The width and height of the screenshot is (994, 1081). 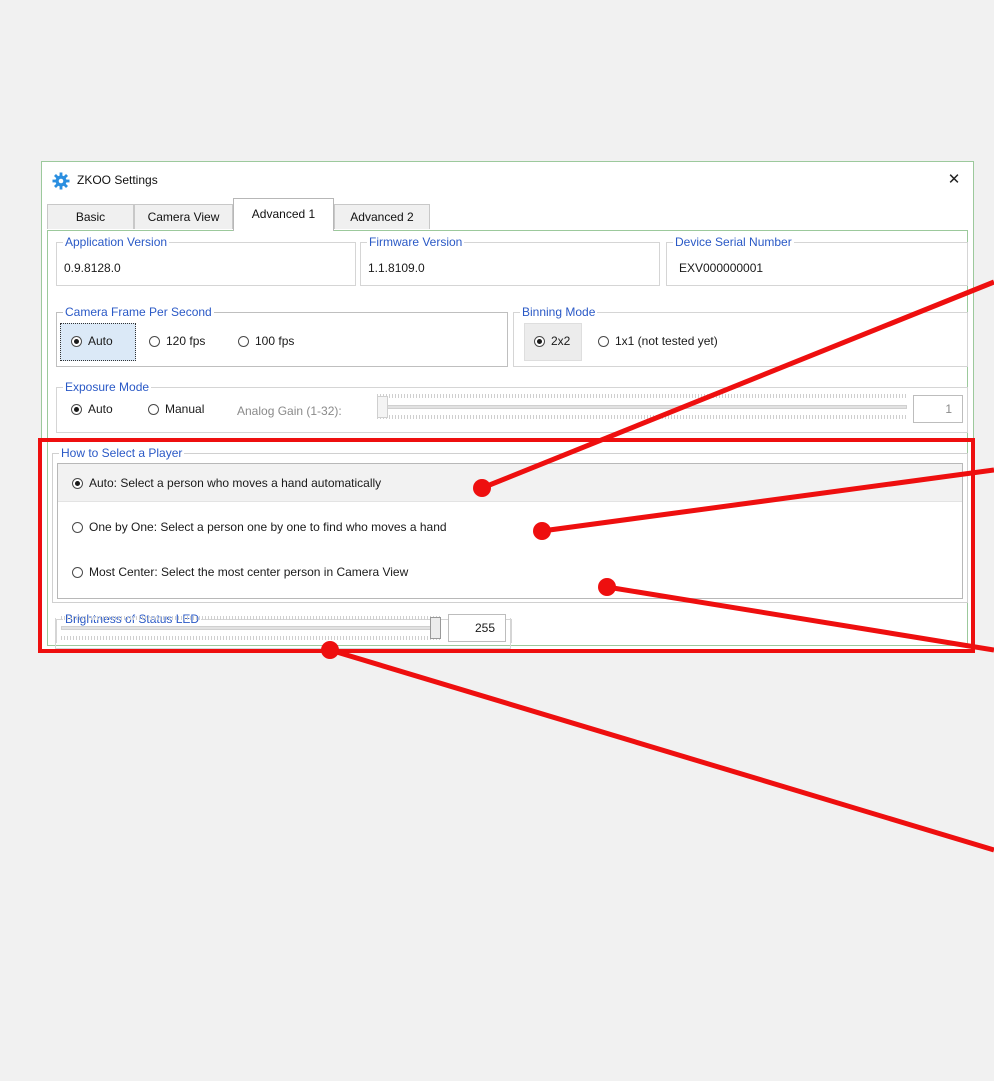 I want to click on tab-advanced-1: Advanced 1, so click(x=283, y=214).